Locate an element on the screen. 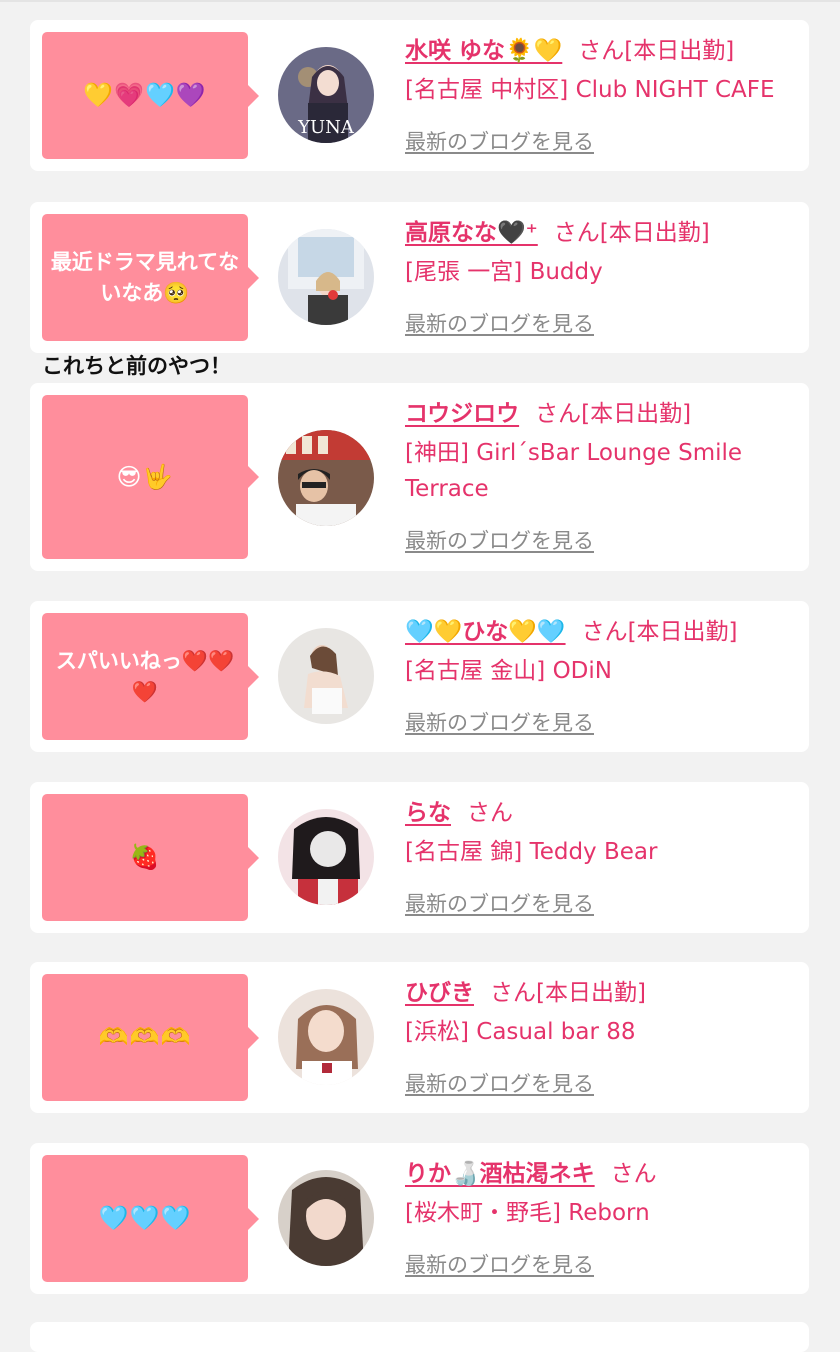 This screenshot has width=840, height=1352. shop-name: [名古屋 中村区] Club NIGHT CAFE is located at coordinates (590, 90).